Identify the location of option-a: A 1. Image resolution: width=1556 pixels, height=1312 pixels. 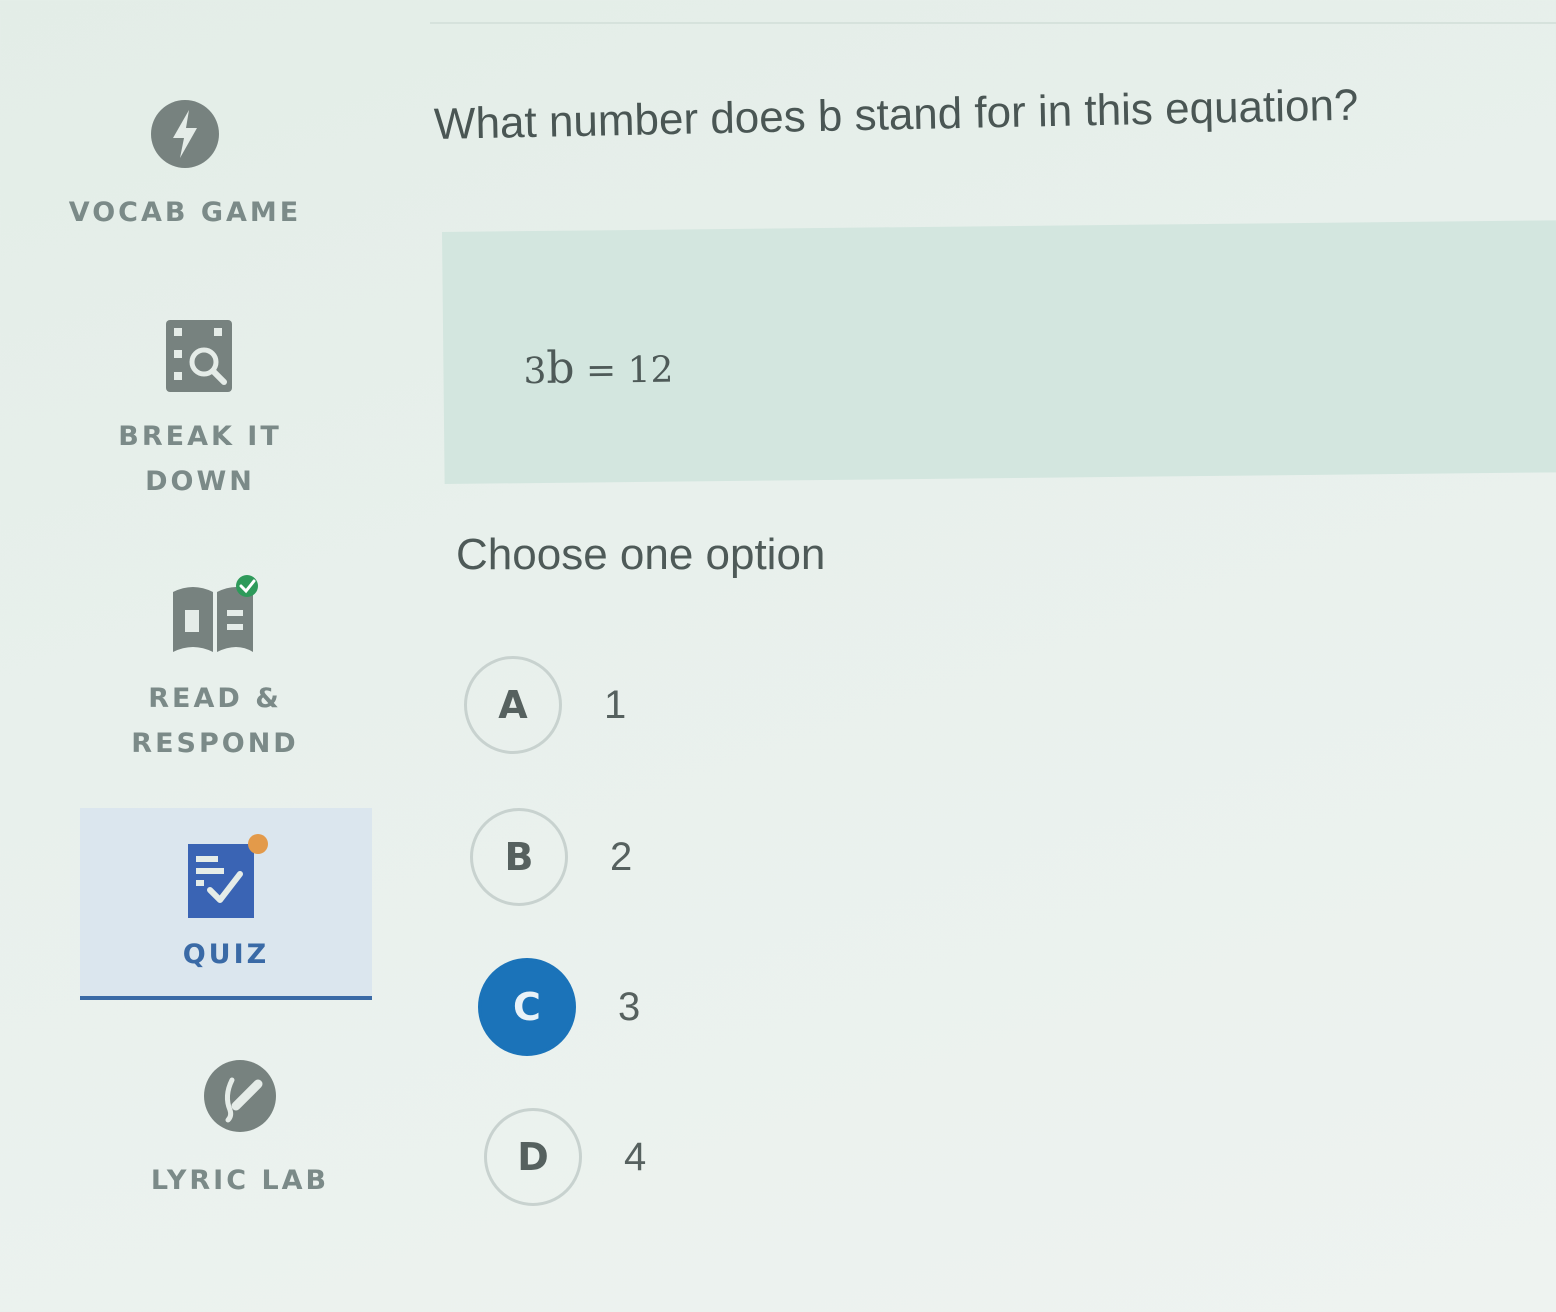
(545, 705).